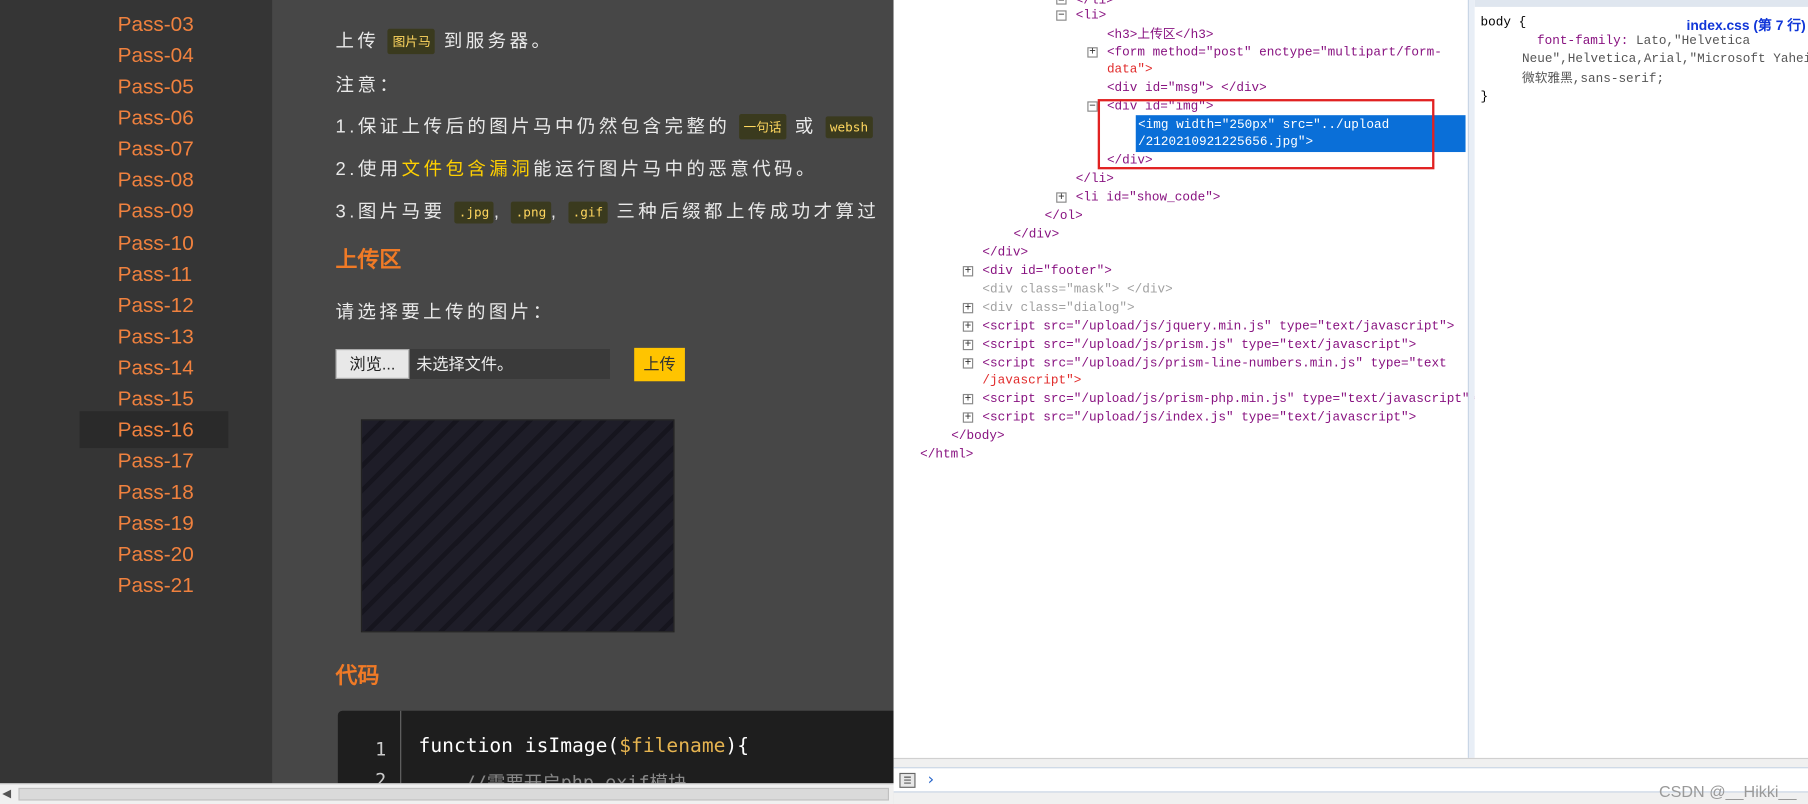 This screenshot has width=1808, height=804. I want to click on css-property: font-family: Lato,"Helvetica, so click(1643, 41).